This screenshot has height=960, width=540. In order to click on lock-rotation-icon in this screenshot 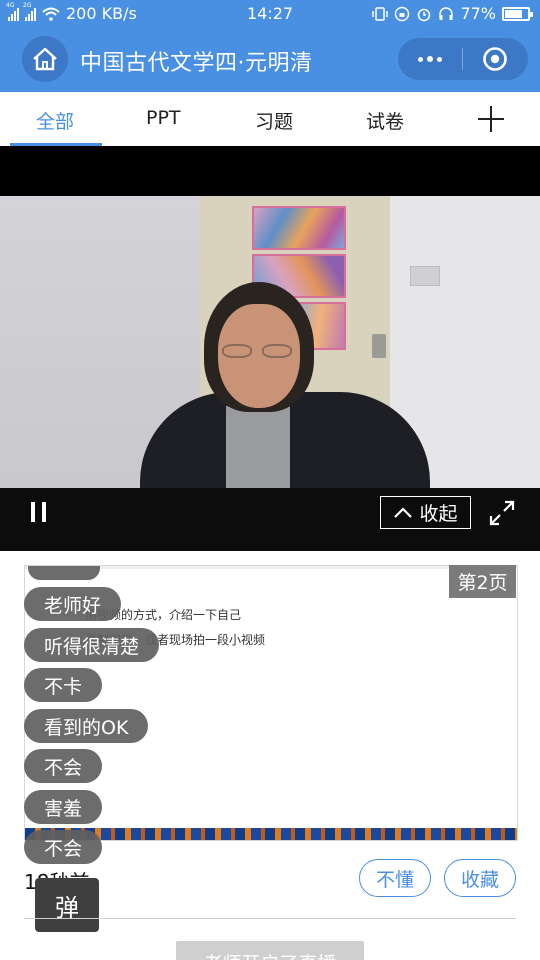, I will do `click(402, 13)`.